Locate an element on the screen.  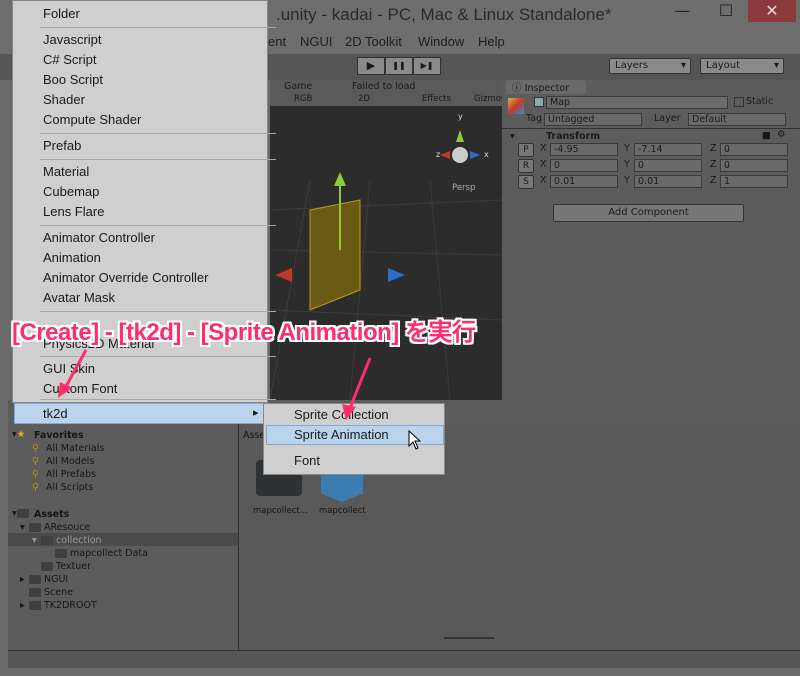
scene-view is located at coordinates (386, 240).